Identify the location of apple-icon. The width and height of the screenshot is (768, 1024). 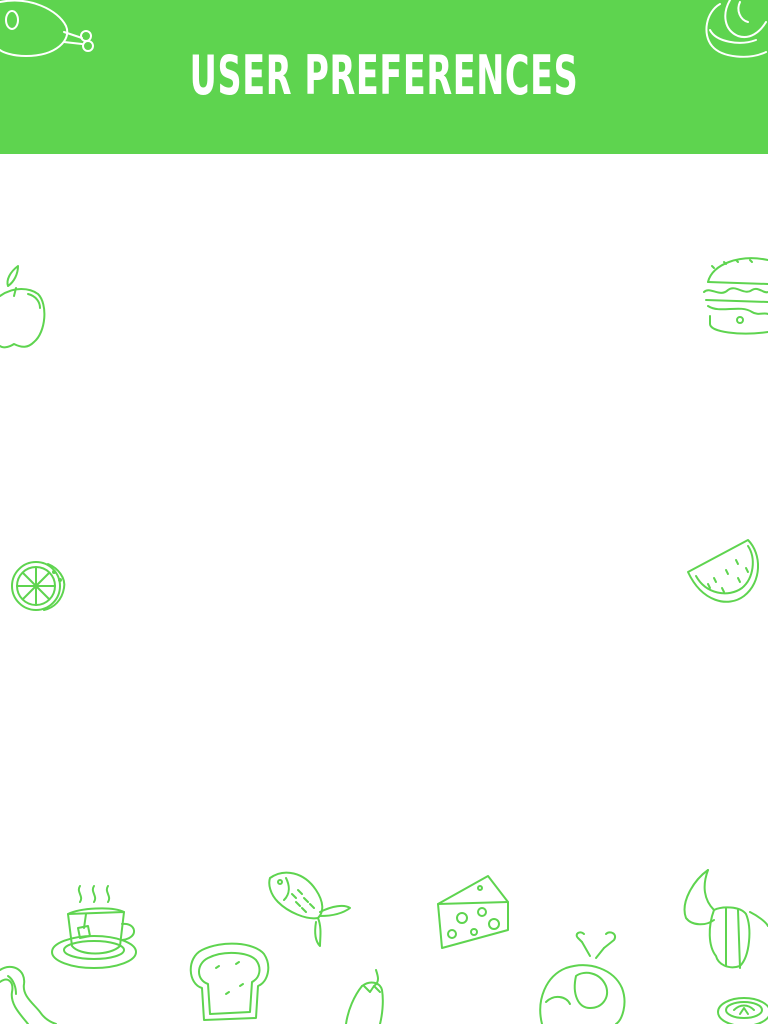
(23, 307).